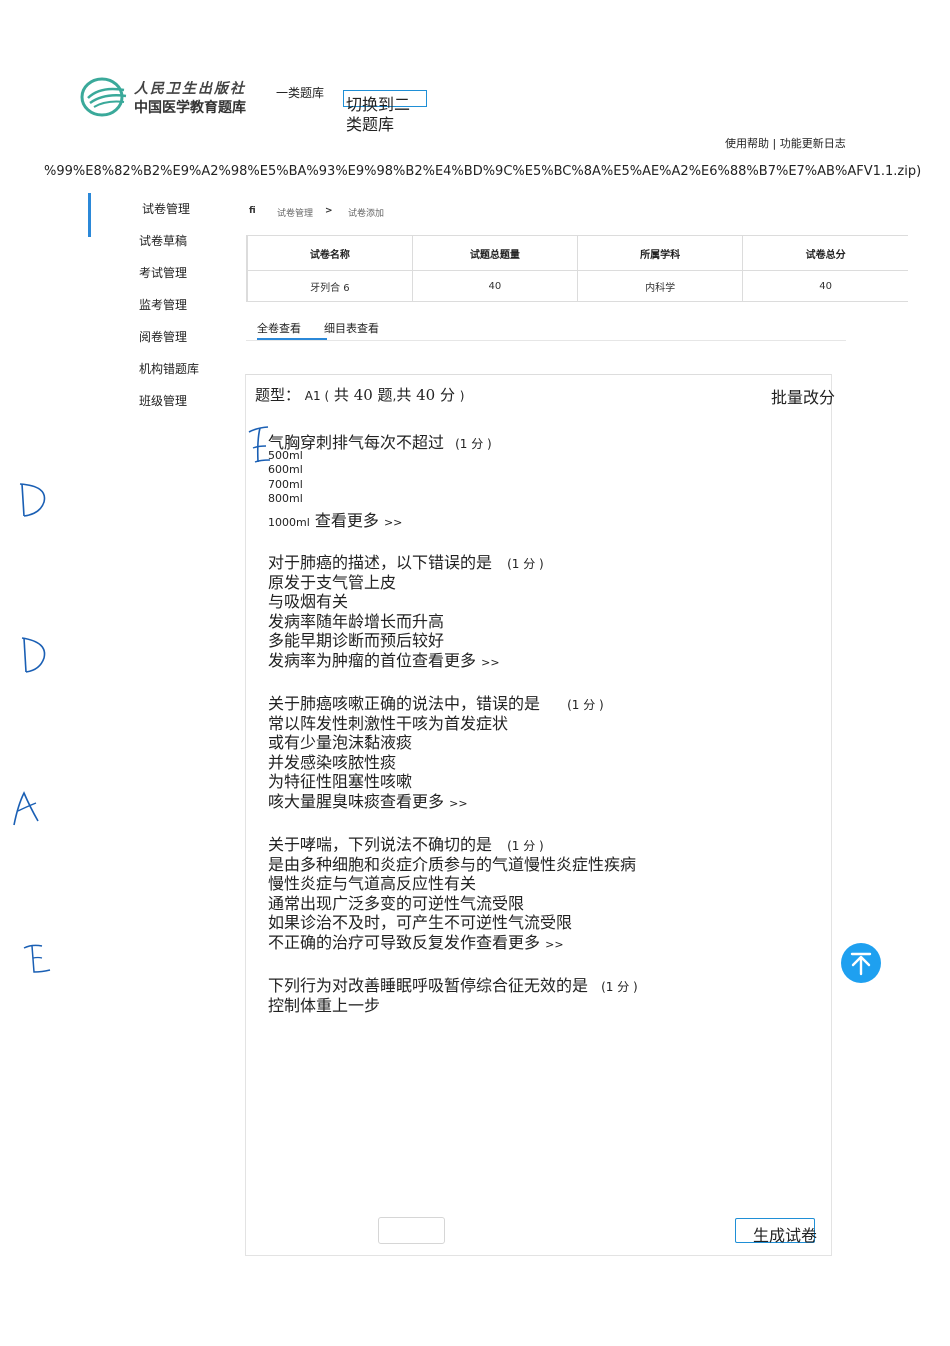 This screenshot has width=950, height=1346. What do you see at coordinates (803, 396) in the screenshot?
I see `batch-score-button: 批量改分` at bounding box center [803, 396].